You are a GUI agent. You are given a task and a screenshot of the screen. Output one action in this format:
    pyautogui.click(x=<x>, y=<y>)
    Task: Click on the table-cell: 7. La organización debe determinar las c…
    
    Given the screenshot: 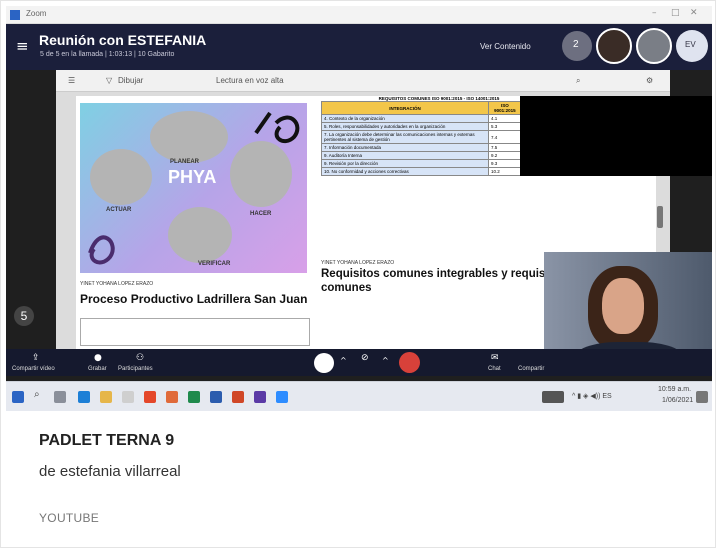 What is the action you would take?
    pyautogui.click(x=405, y=137)
    